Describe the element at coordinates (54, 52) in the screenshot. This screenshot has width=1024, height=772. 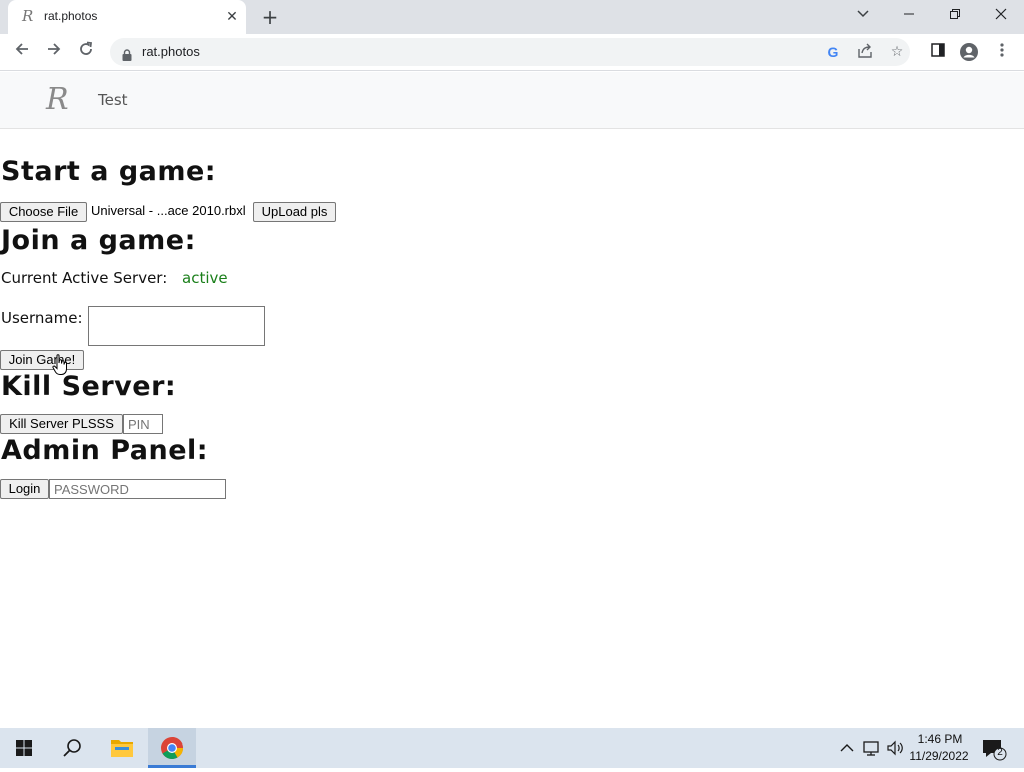
I see `forward-arrow-icon` at that location.